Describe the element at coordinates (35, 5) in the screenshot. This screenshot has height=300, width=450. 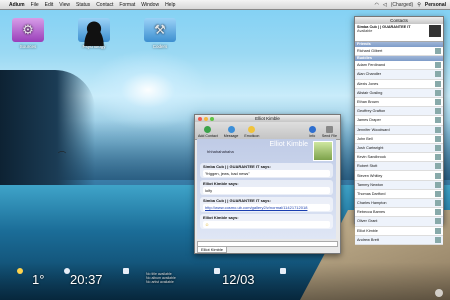
I see `menu-file: File` at that location.